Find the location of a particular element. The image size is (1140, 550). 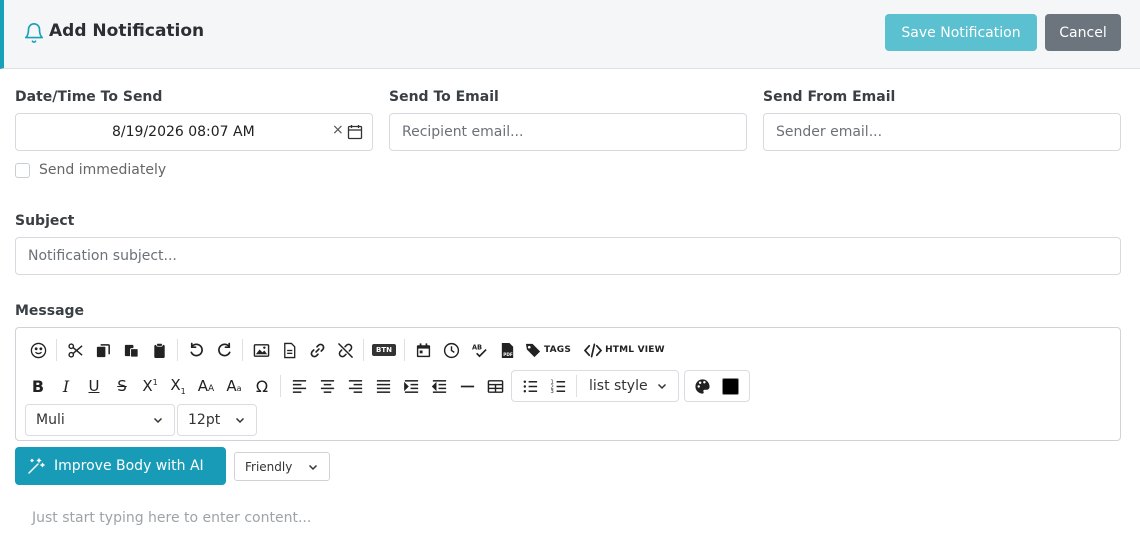

sender-email-input is located at coordinates (942, 132).